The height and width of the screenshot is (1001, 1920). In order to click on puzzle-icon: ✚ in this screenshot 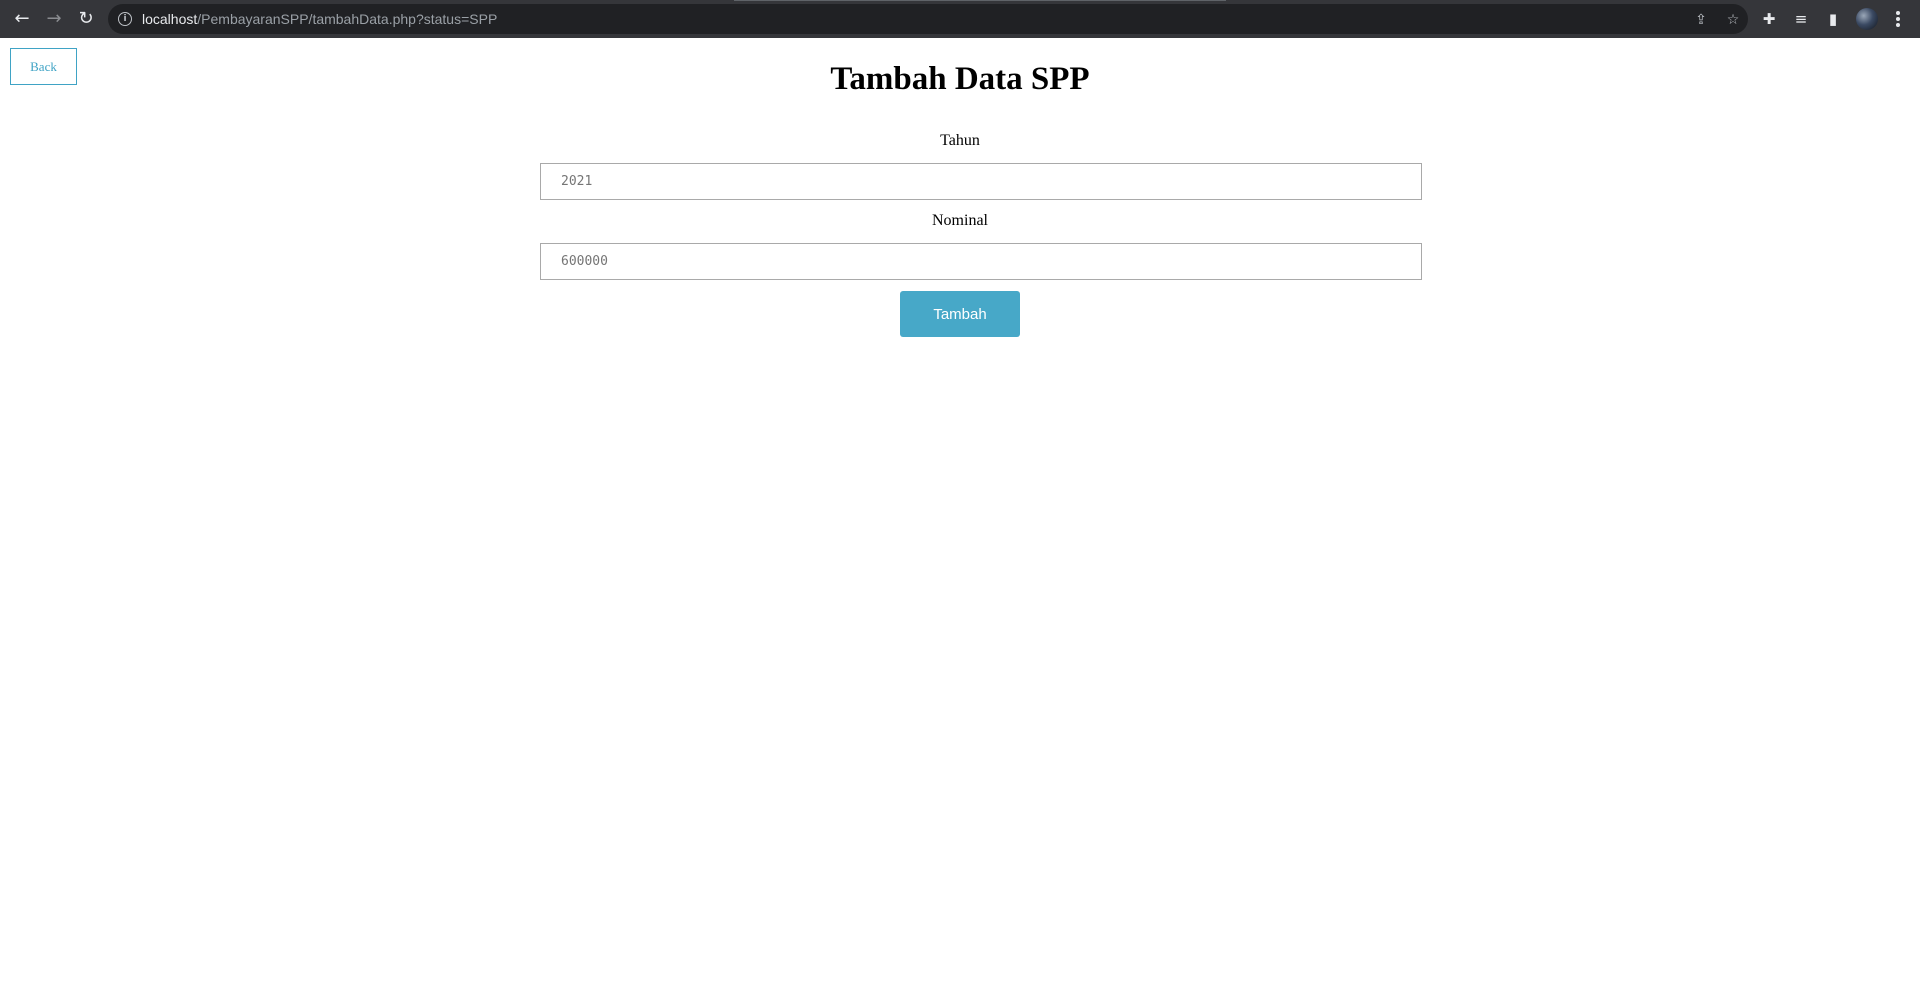, I will do `click(1769, 19)`.